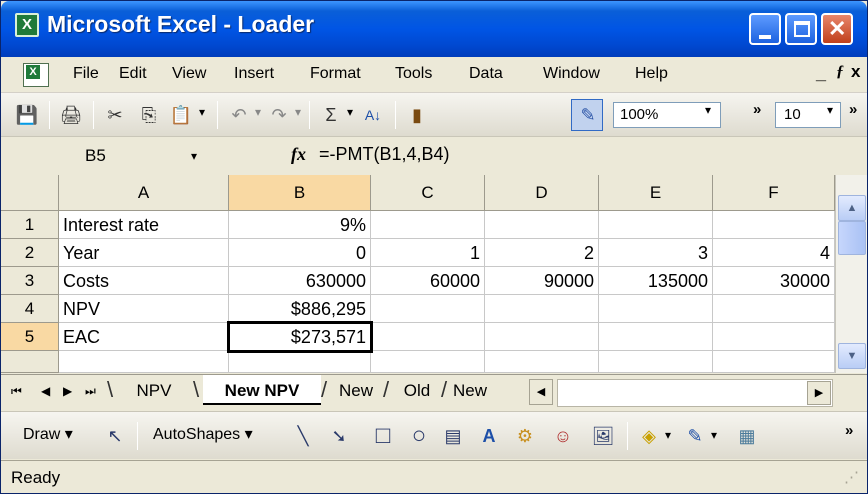  Describe the element at coordinates (847, 478) in the screenshot. I see `resize-grip-icon: ⋰` at that location.